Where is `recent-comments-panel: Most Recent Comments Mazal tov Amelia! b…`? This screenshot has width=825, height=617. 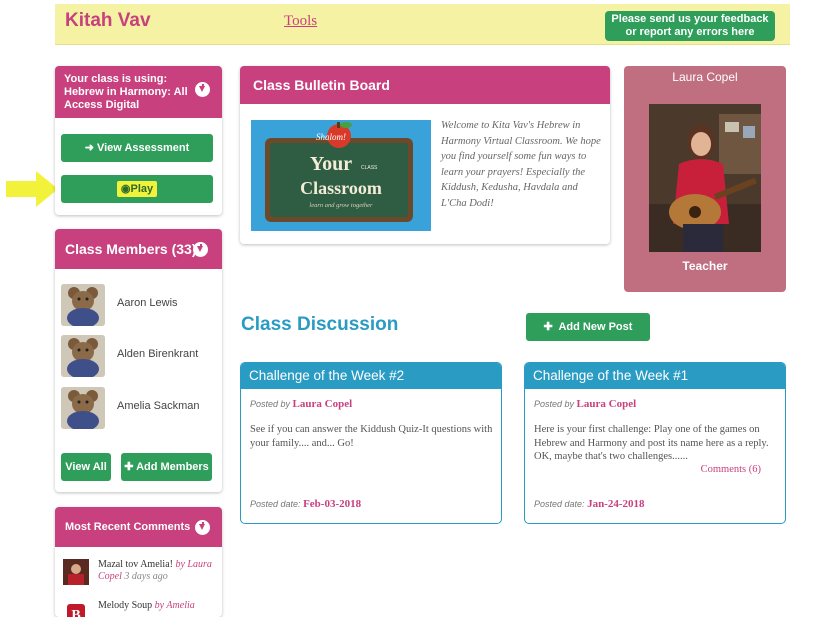 recent-comments-panel: Most Recent Comments Mazal tov Amelia! b… is located at coordinates (138, 562).